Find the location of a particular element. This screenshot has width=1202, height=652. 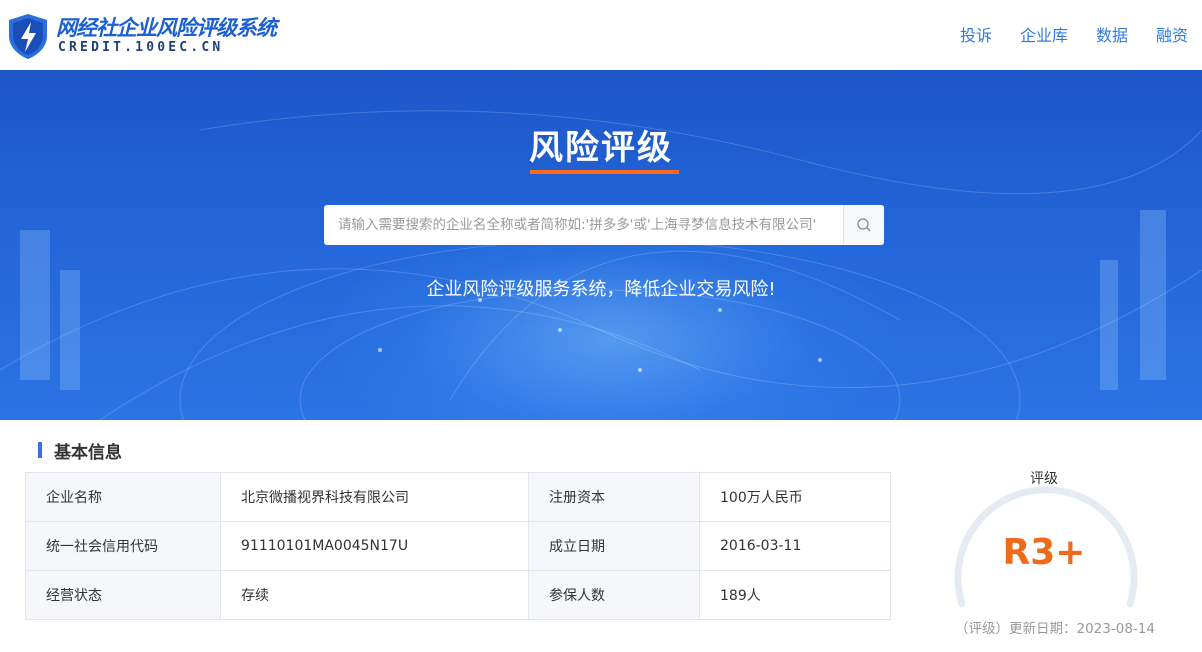

table-row: 企业名称 北京微播视界科技有限公司 注册资本 100万人民币 is located at coordinates (458, 497).